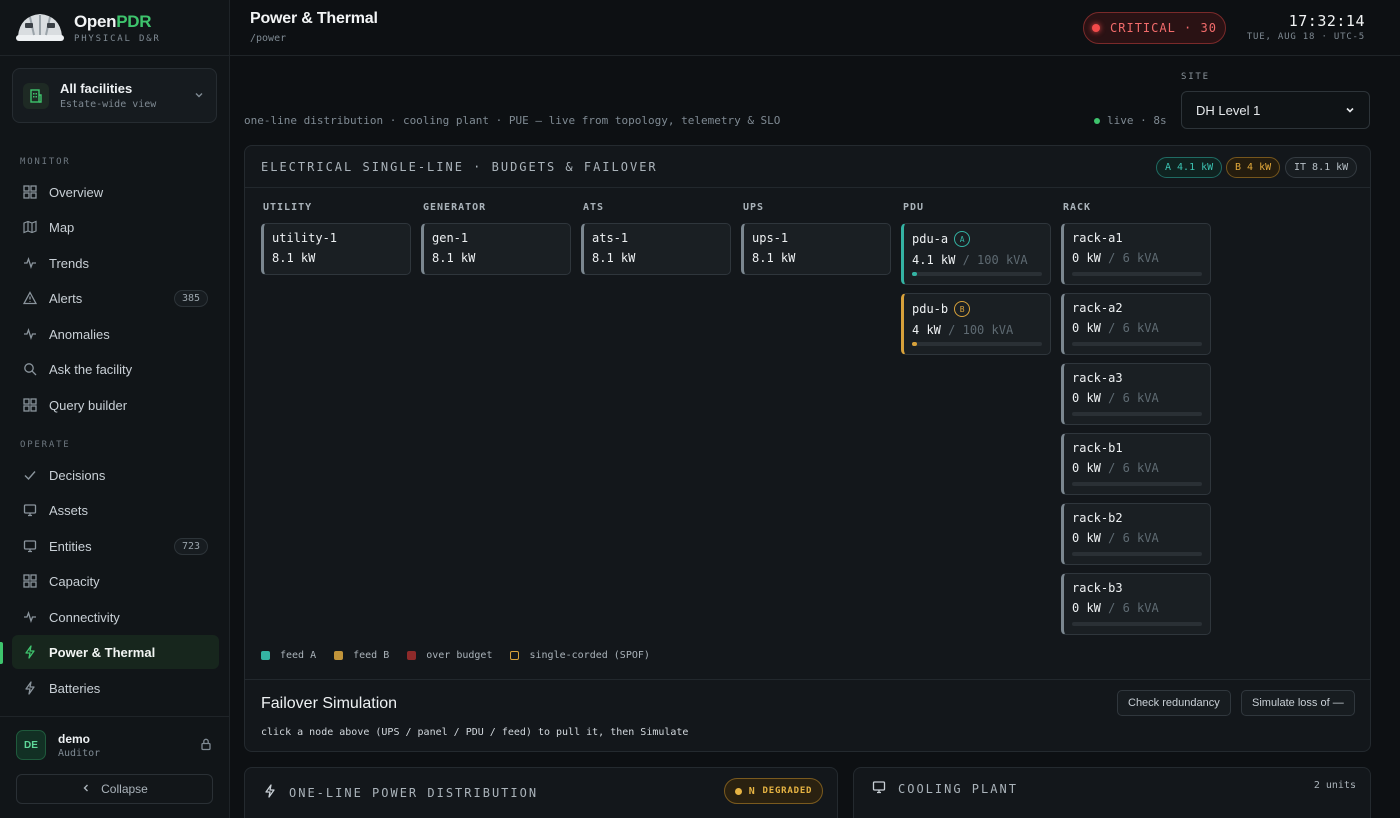 This screenshot has width=1400, height=818. Describe the element at coordinates (115, 510) in the screenshot. I see `nav-assets: Assets` at that location.